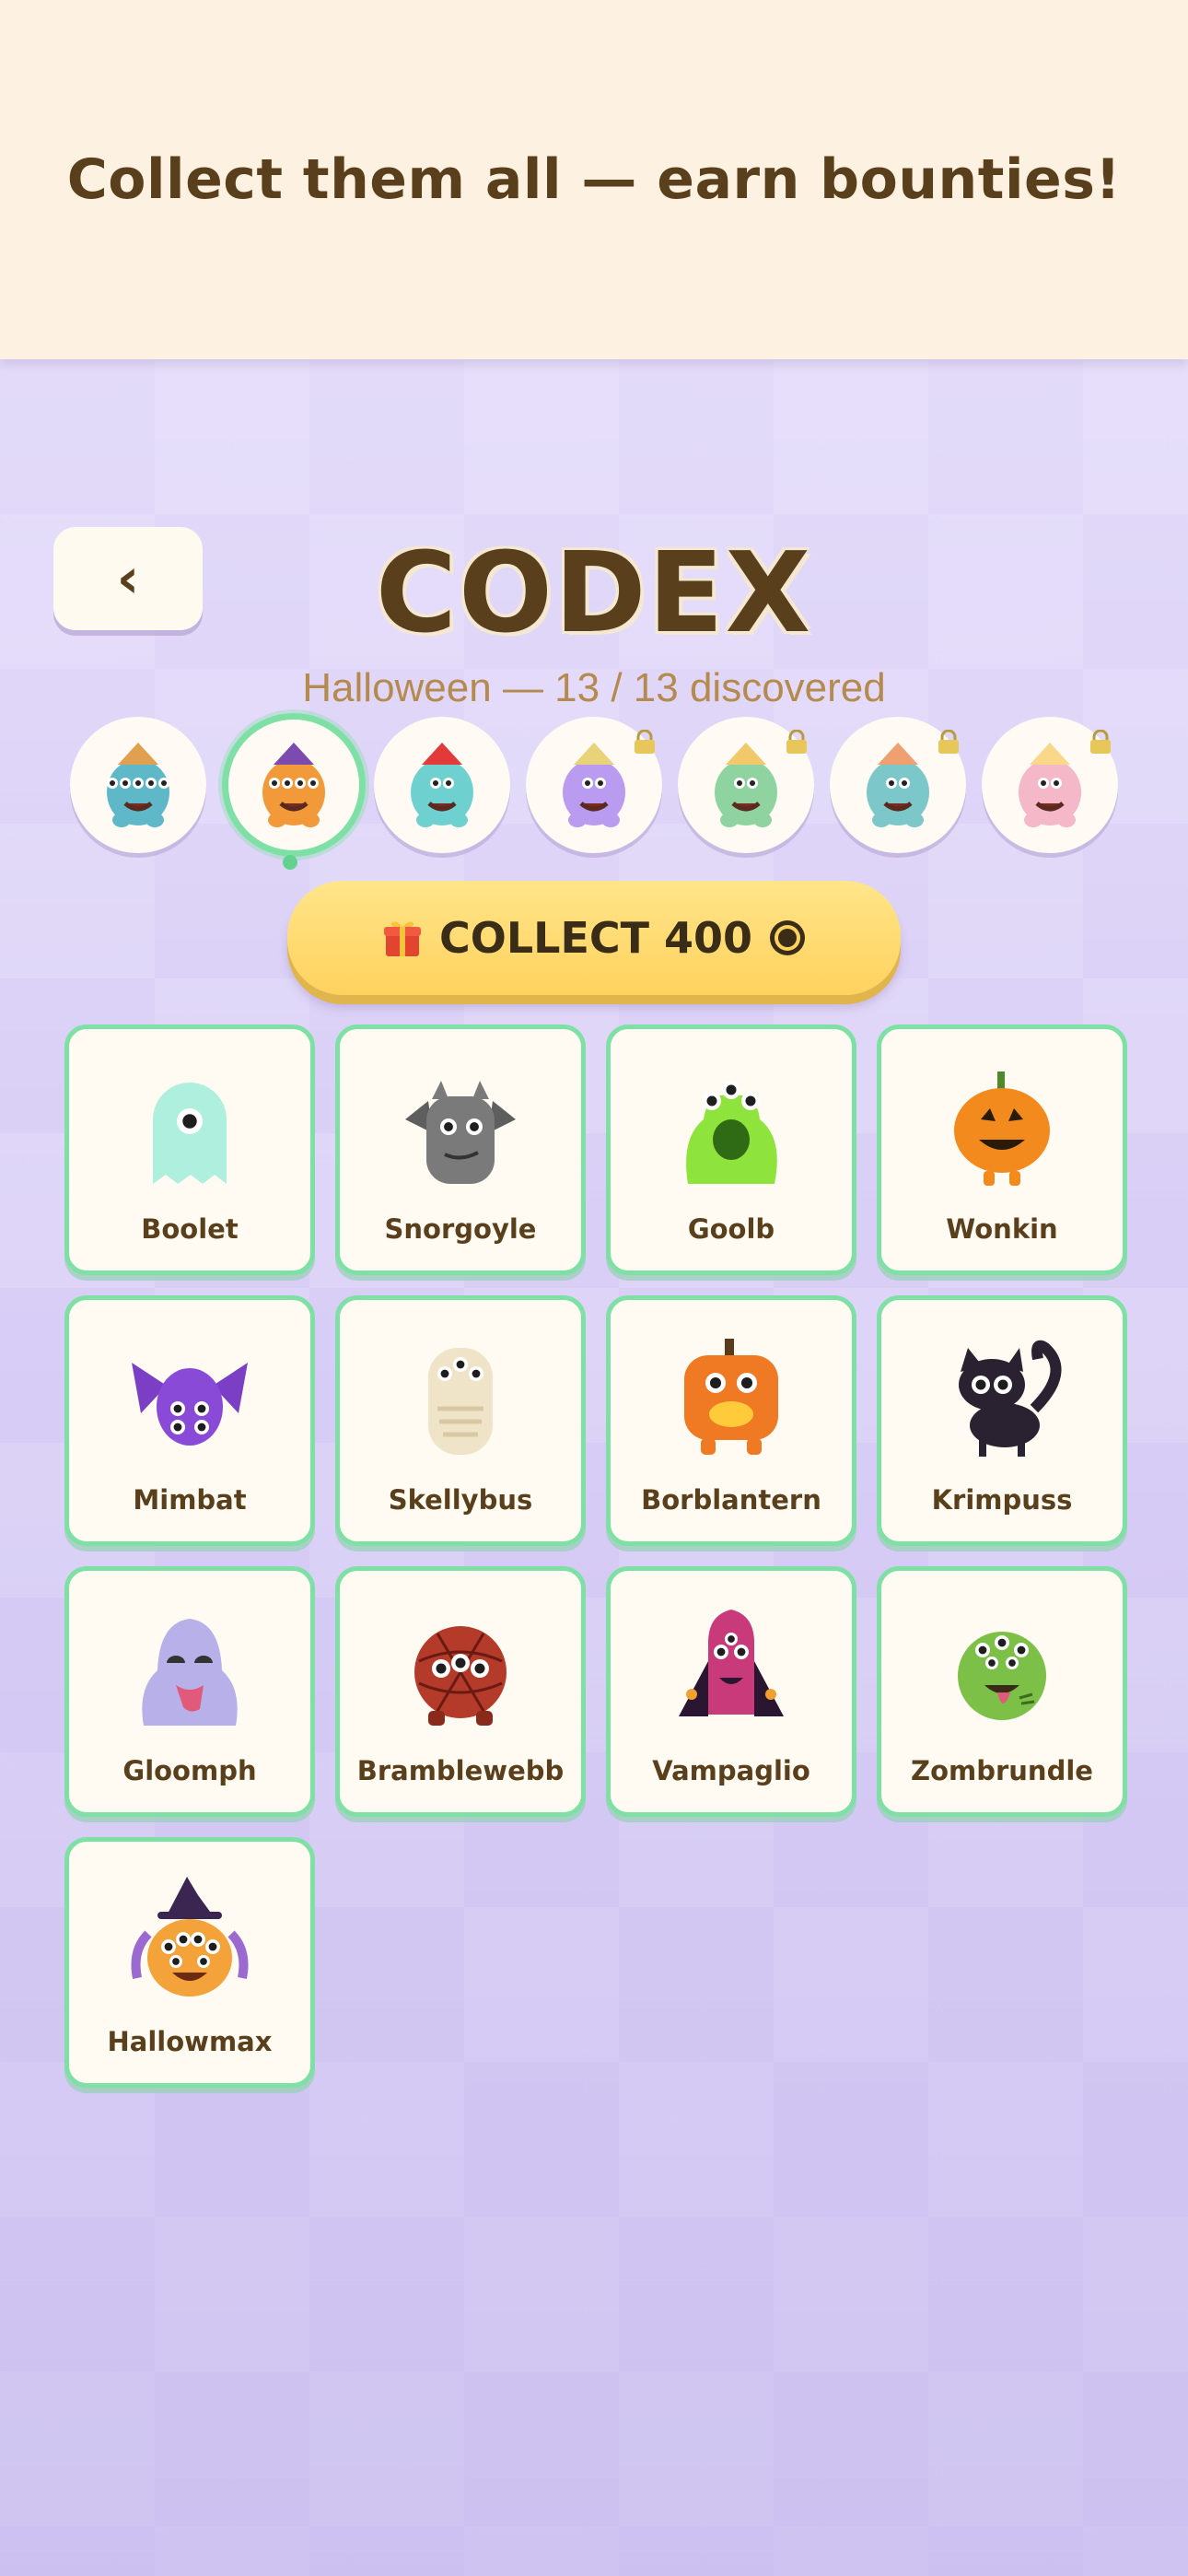  I want to click on monster-name: Skellybus, so click(460, 1500).